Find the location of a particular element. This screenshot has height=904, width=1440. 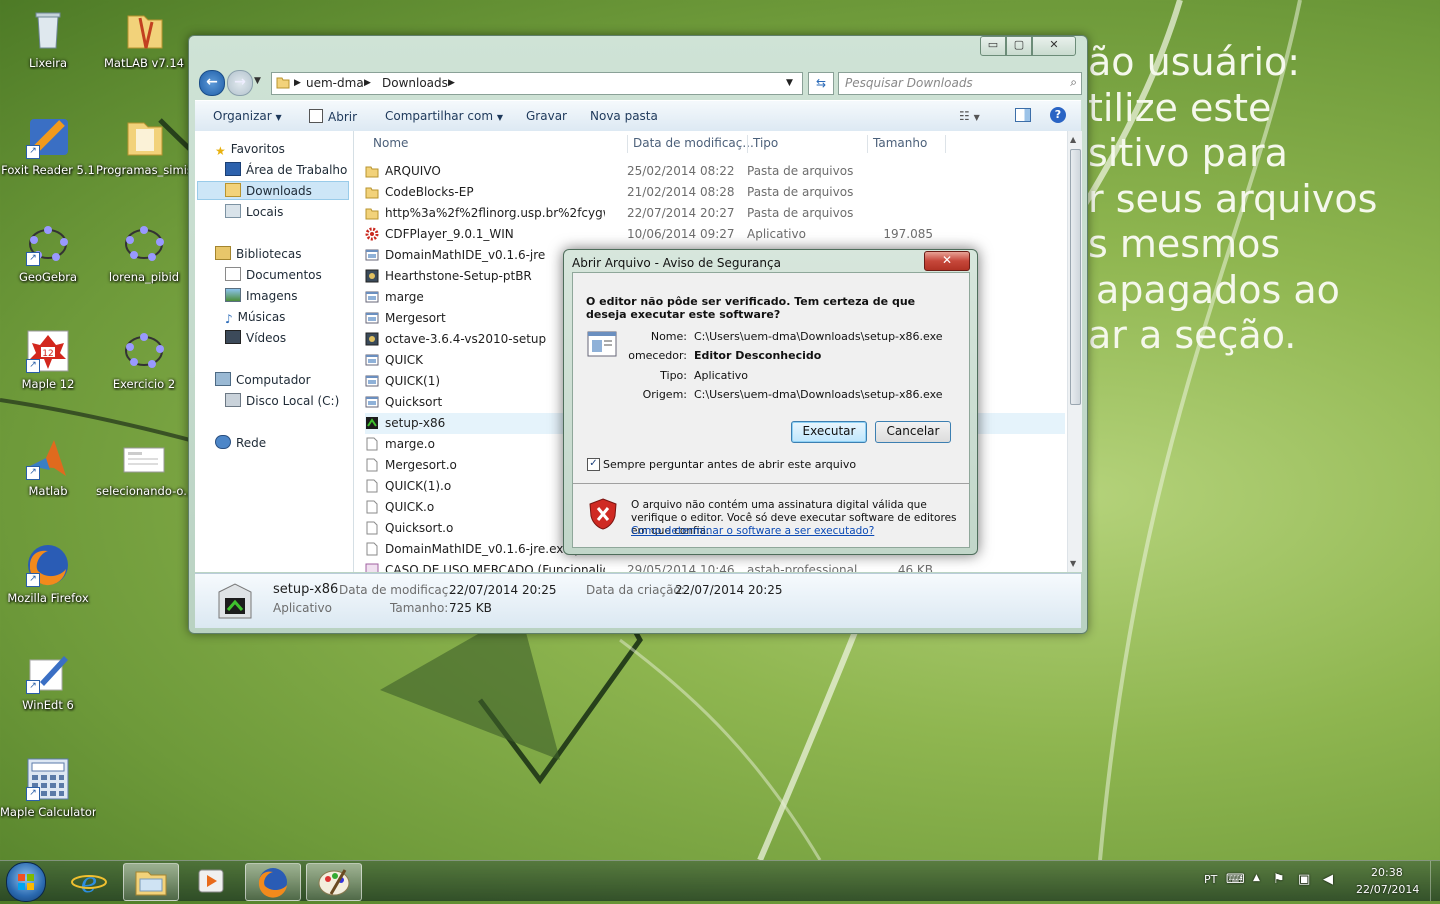

forward-button: → is located at coordinates (240, 83).